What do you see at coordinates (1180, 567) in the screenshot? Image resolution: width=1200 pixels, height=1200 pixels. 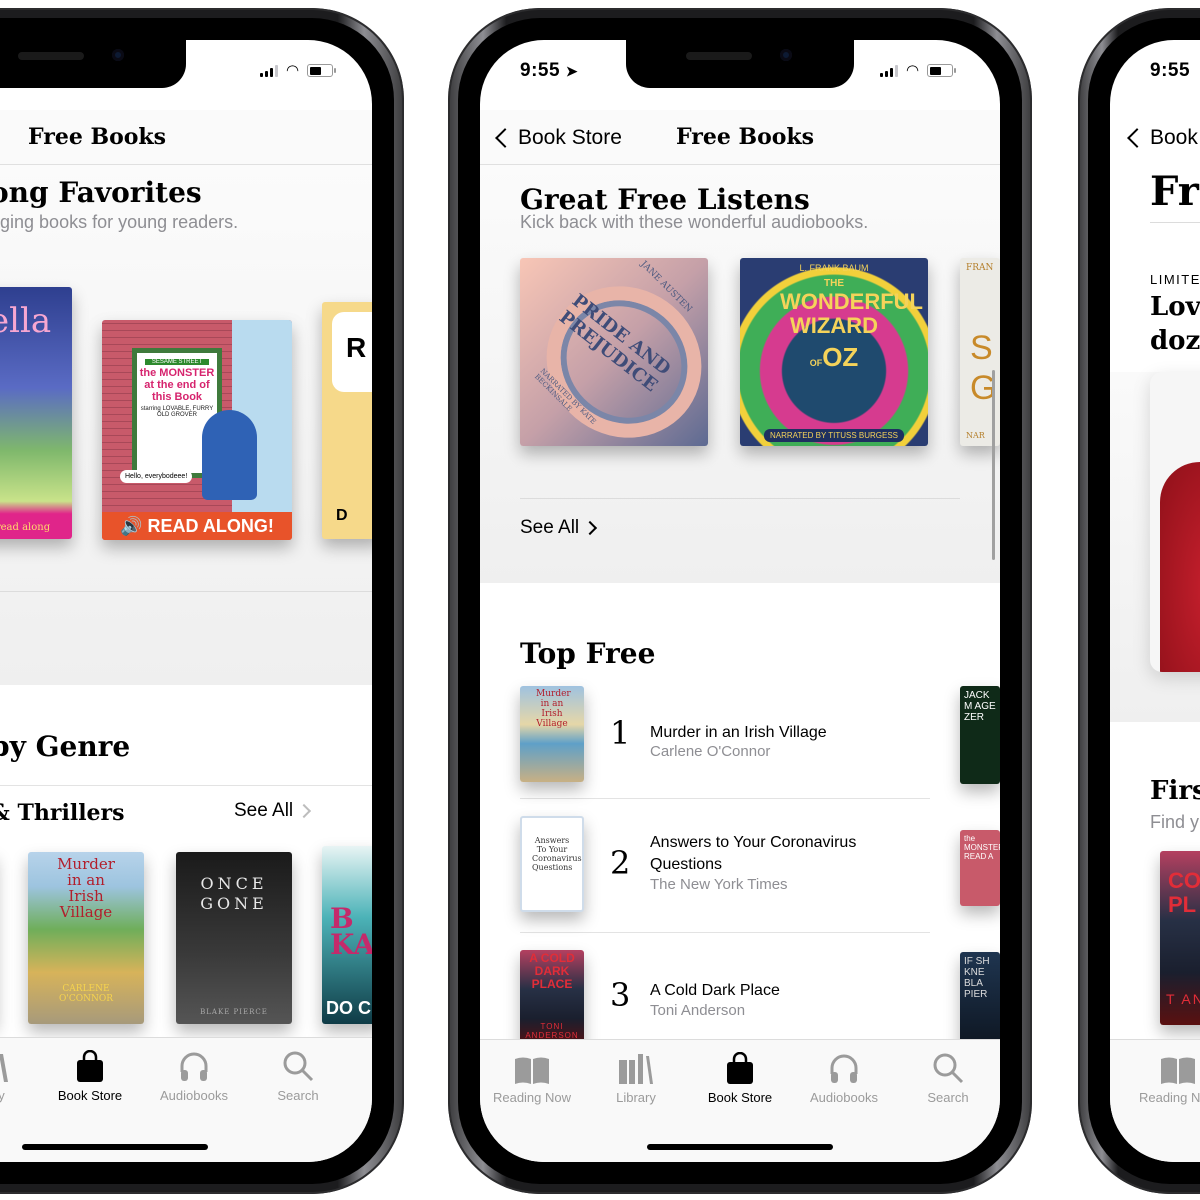 I see `elmo-illustration` at bounding box center [1180, 567].